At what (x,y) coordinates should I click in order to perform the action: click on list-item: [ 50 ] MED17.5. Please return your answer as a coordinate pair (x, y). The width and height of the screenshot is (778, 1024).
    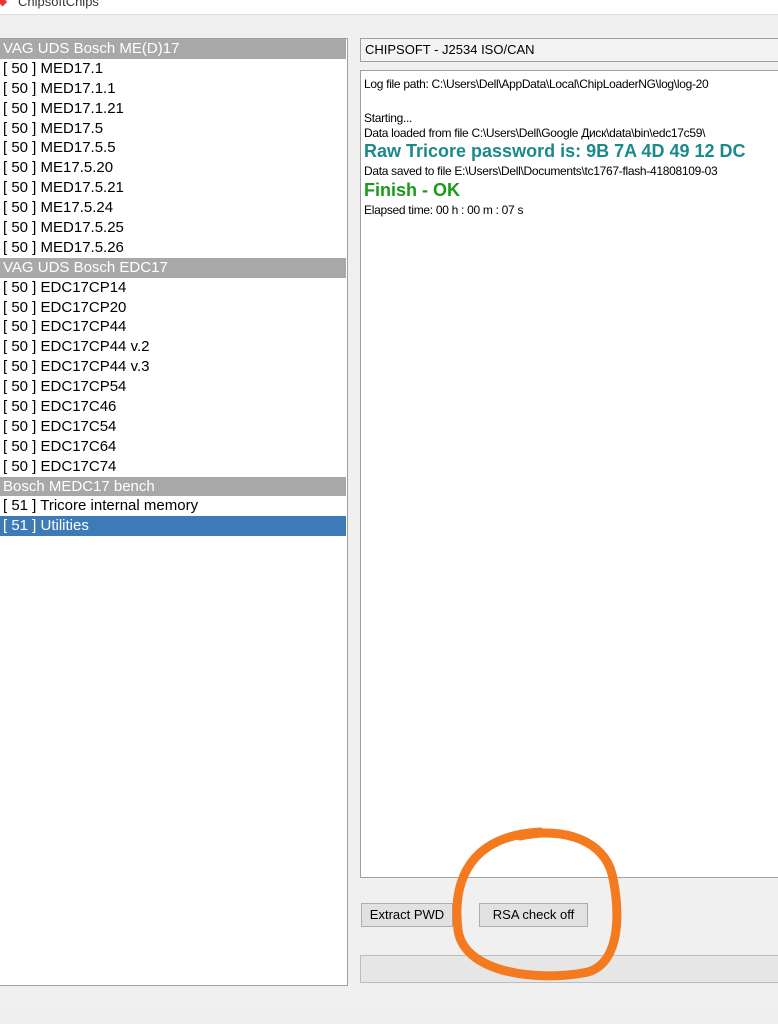
    Looking at the image, I should click on (173, 129).